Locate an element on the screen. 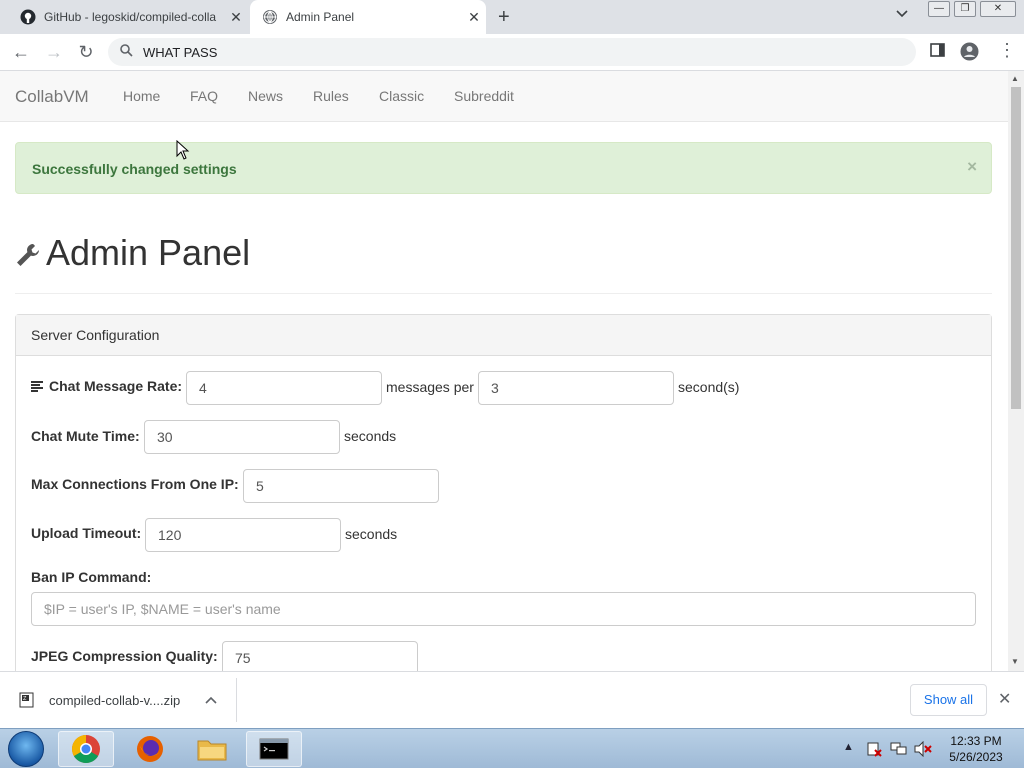  download-shelf: Z compiled-collab-v....zip Show all ✕ is located at coordinates (512, 699).